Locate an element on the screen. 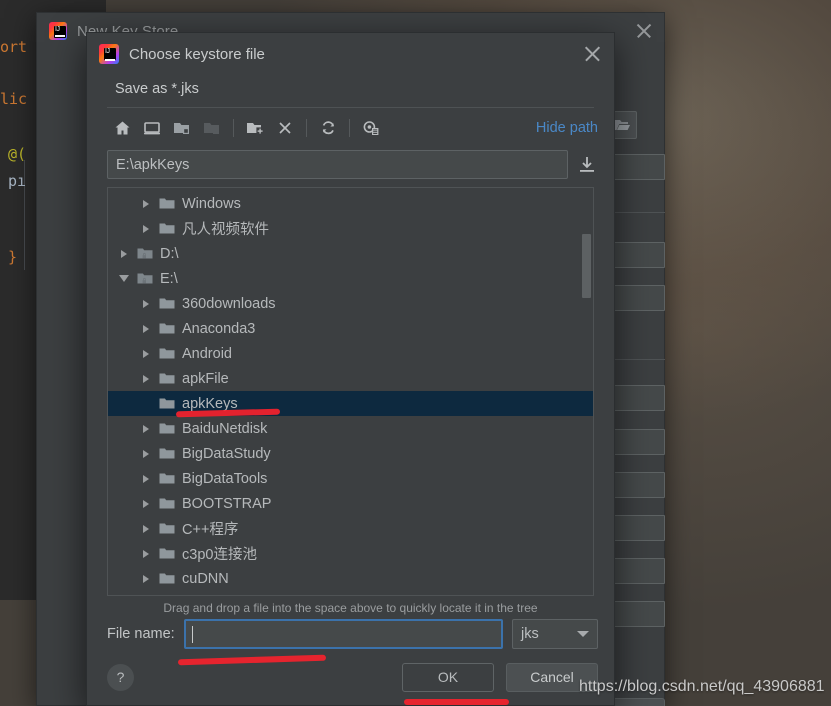 The width and height of the screenshot is (831, 706). folder-up-icon is located at coordinates (182, 128).